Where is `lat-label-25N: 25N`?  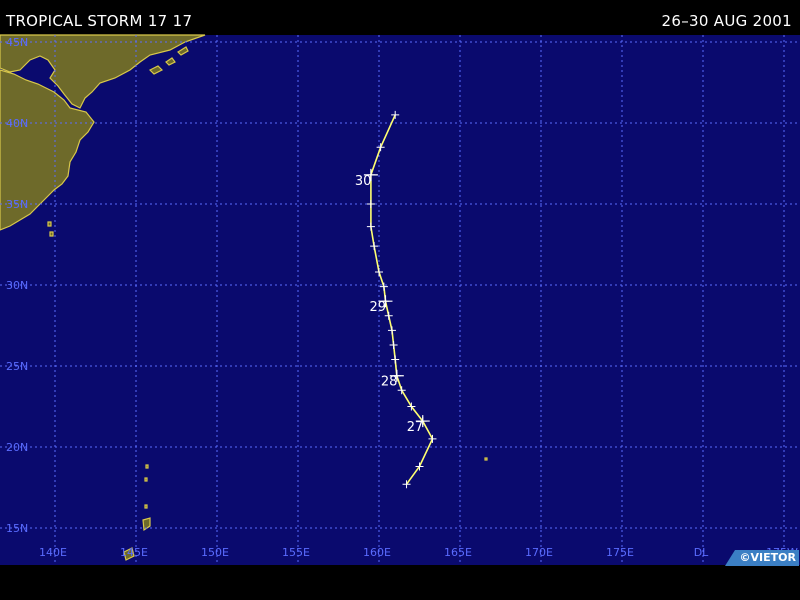 lat-label-25N: 25N is located at coordinates (17, 366).